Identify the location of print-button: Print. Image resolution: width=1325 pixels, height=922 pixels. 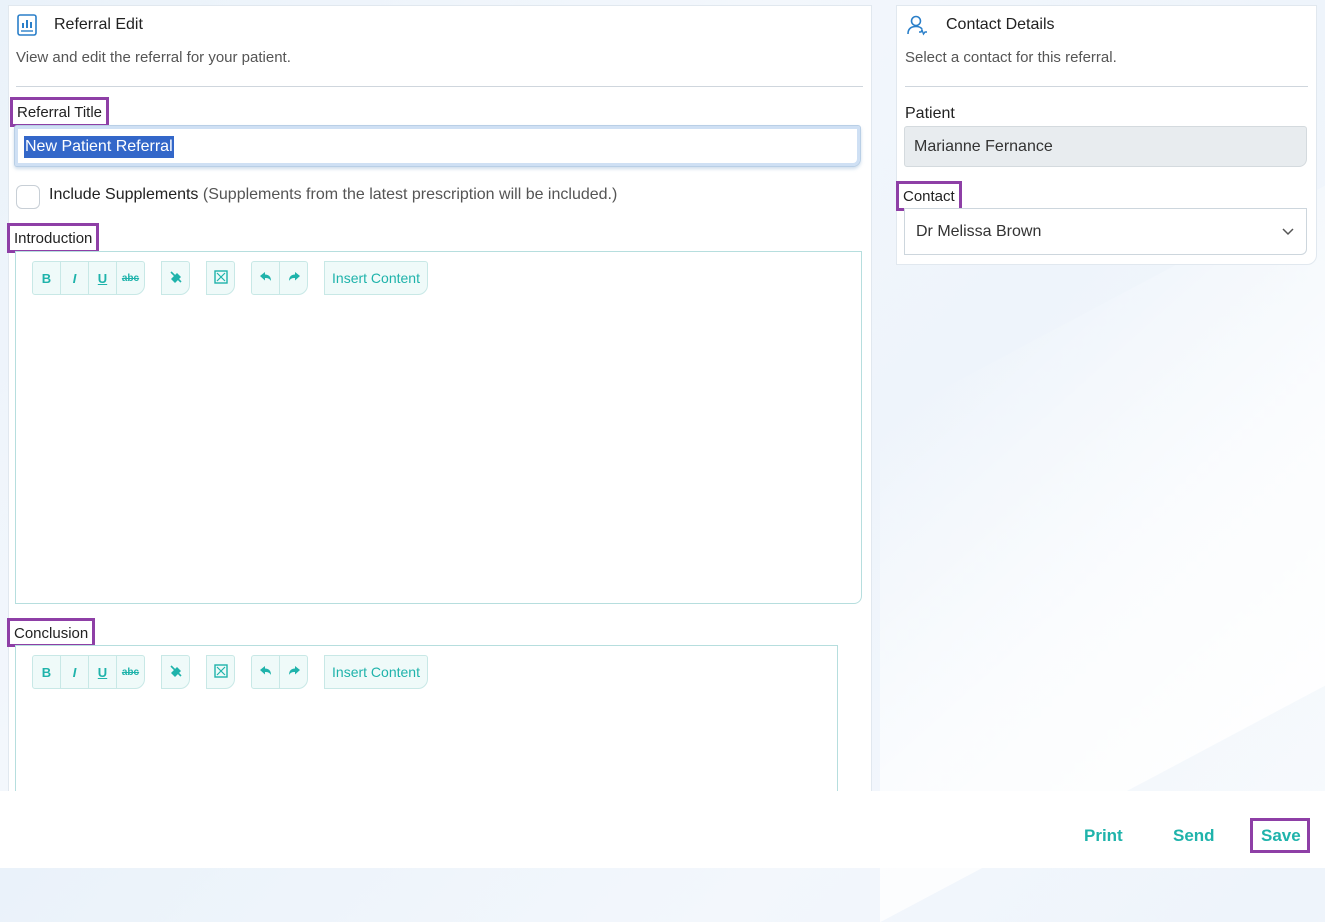
(1103, 836).